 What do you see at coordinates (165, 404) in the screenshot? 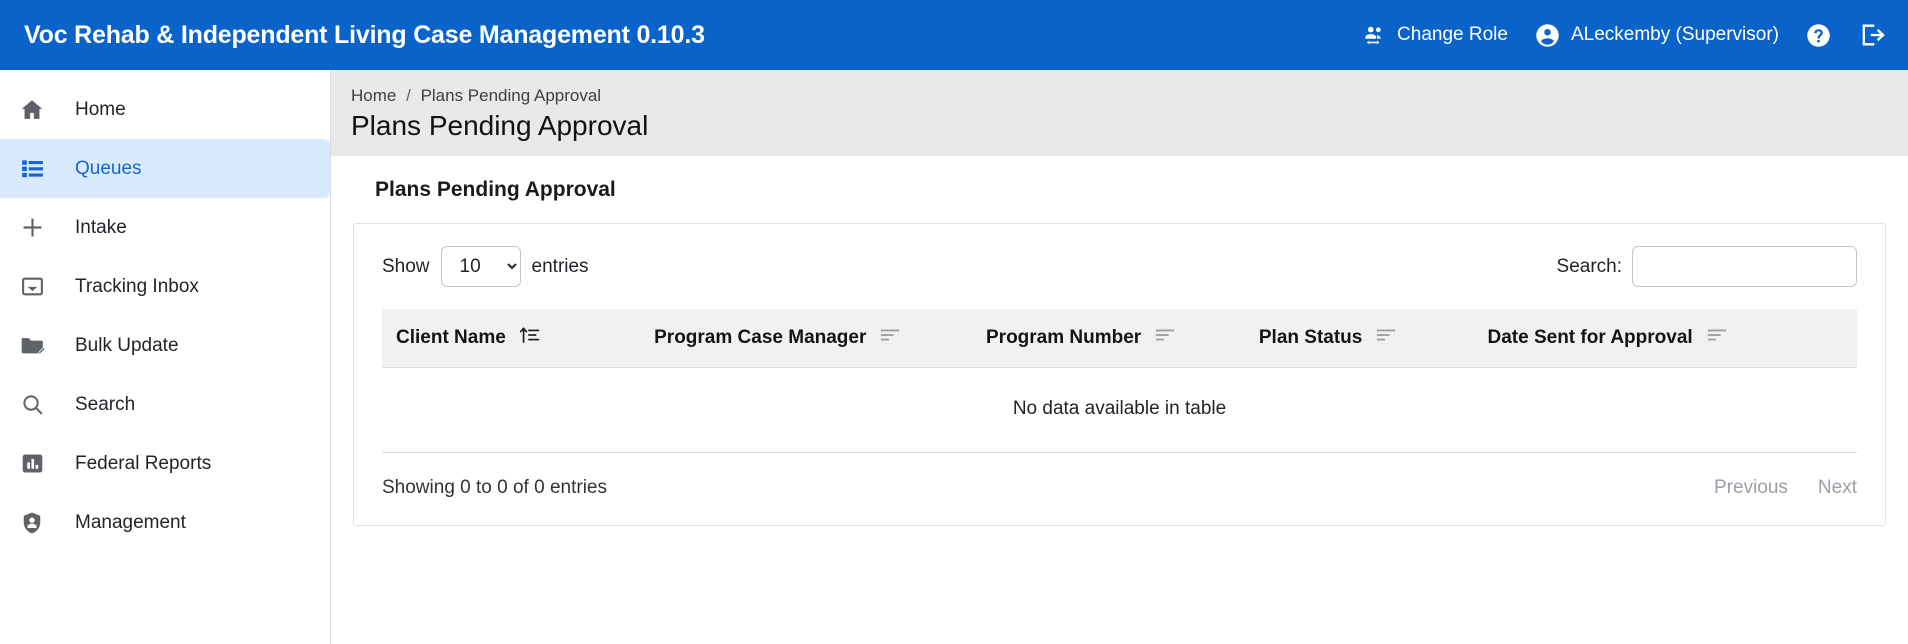
I see `sidebar-item-search: Search` at bounding box center [165, 404].